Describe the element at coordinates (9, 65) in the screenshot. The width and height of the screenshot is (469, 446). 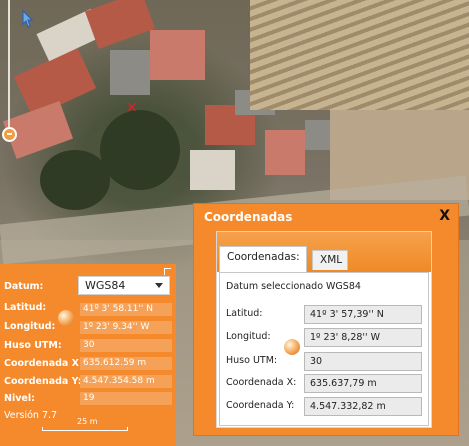
I see `zoom-slider-track` at that location.